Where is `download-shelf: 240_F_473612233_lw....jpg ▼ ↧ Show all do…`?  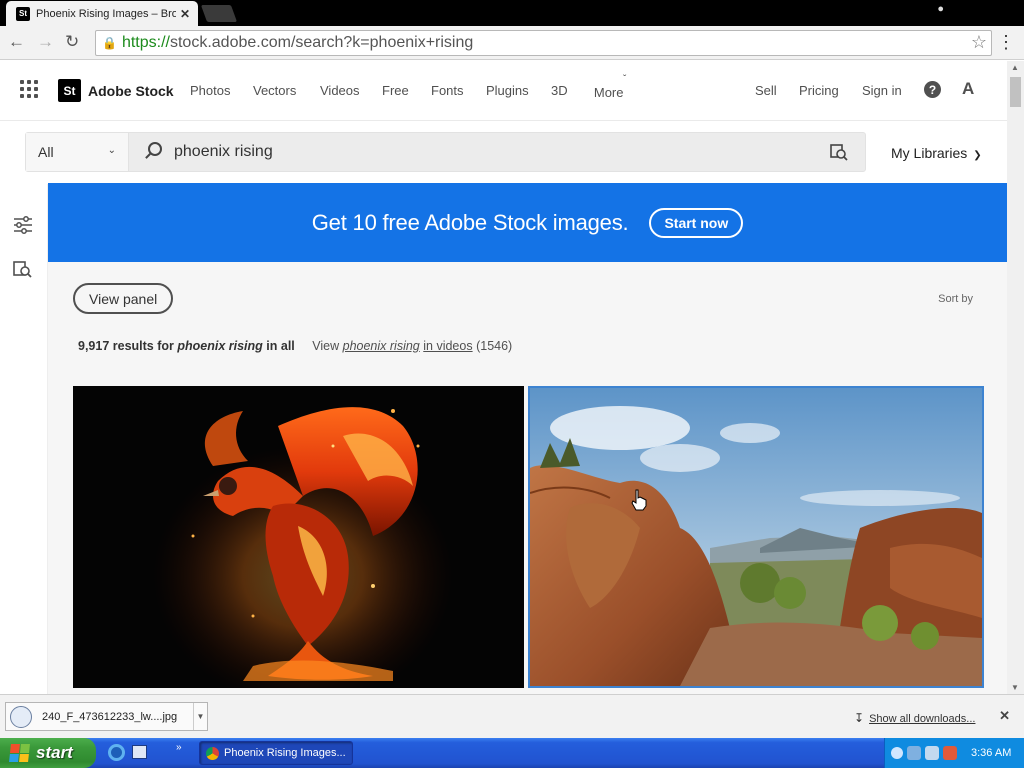 download-shelf: 240_F_473612233_lw....jpg ▼ ↧ Show all do… is located at coordinates (512, 716).